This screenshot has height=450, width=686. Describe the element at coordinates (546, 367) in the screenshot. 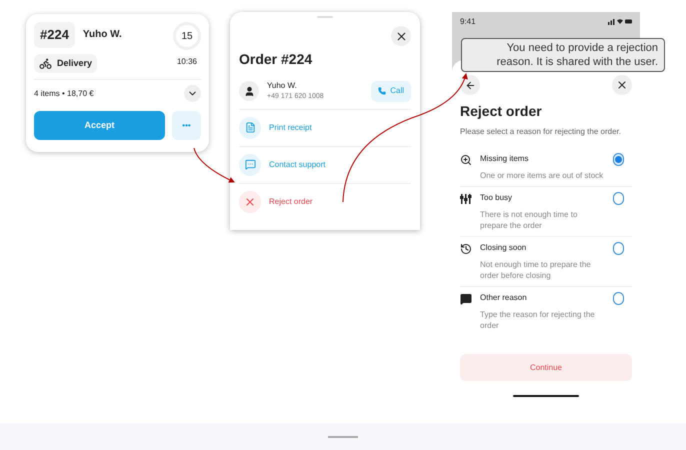

I see `continue-button: Continue` at that location.